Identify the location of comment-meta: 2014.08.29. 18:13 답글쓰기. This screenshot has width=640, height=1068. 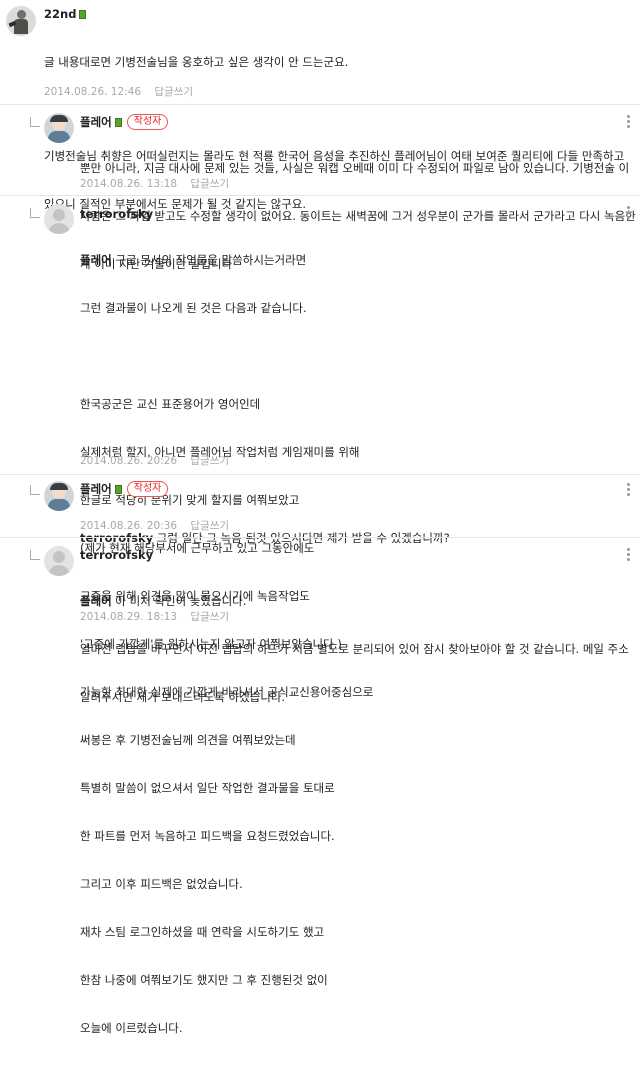
(154, 616).